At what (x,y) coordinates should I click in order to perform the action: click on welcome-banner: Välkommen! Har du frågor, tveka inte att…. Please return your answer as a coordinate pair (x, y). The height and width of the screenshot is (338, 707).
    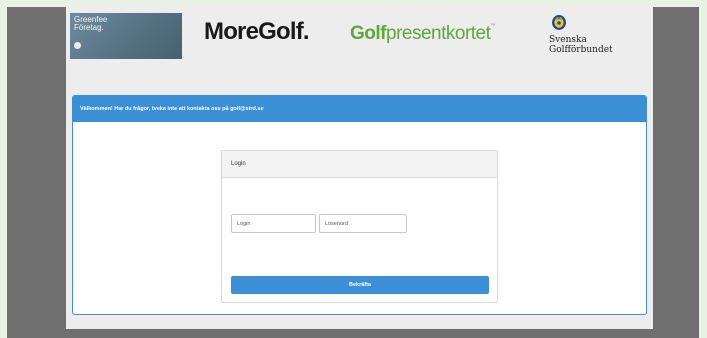
    Looking at the image, I should click on (359, 109).